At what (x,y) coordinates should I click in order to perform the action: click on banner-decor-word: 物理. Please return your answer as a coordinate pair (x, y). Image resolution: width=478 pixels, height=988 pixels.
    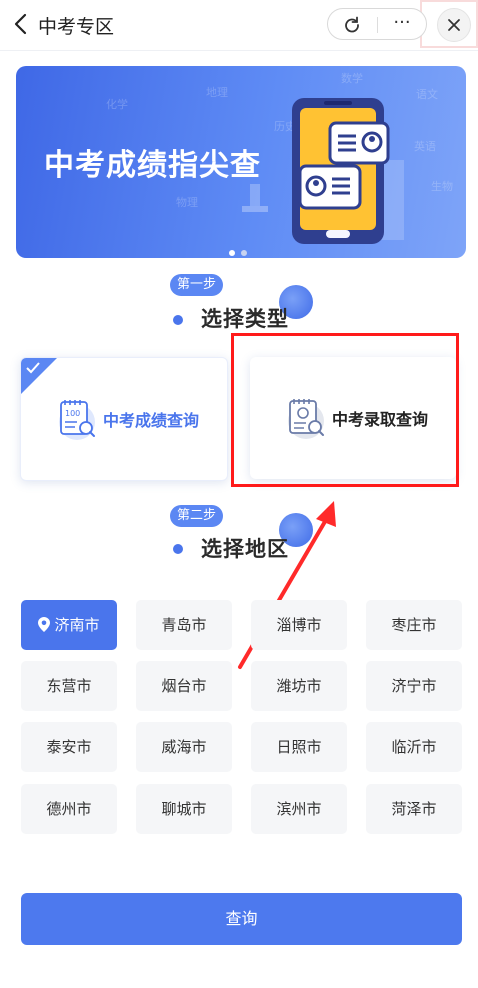
    Looking at the image, I should click on (187, 202).